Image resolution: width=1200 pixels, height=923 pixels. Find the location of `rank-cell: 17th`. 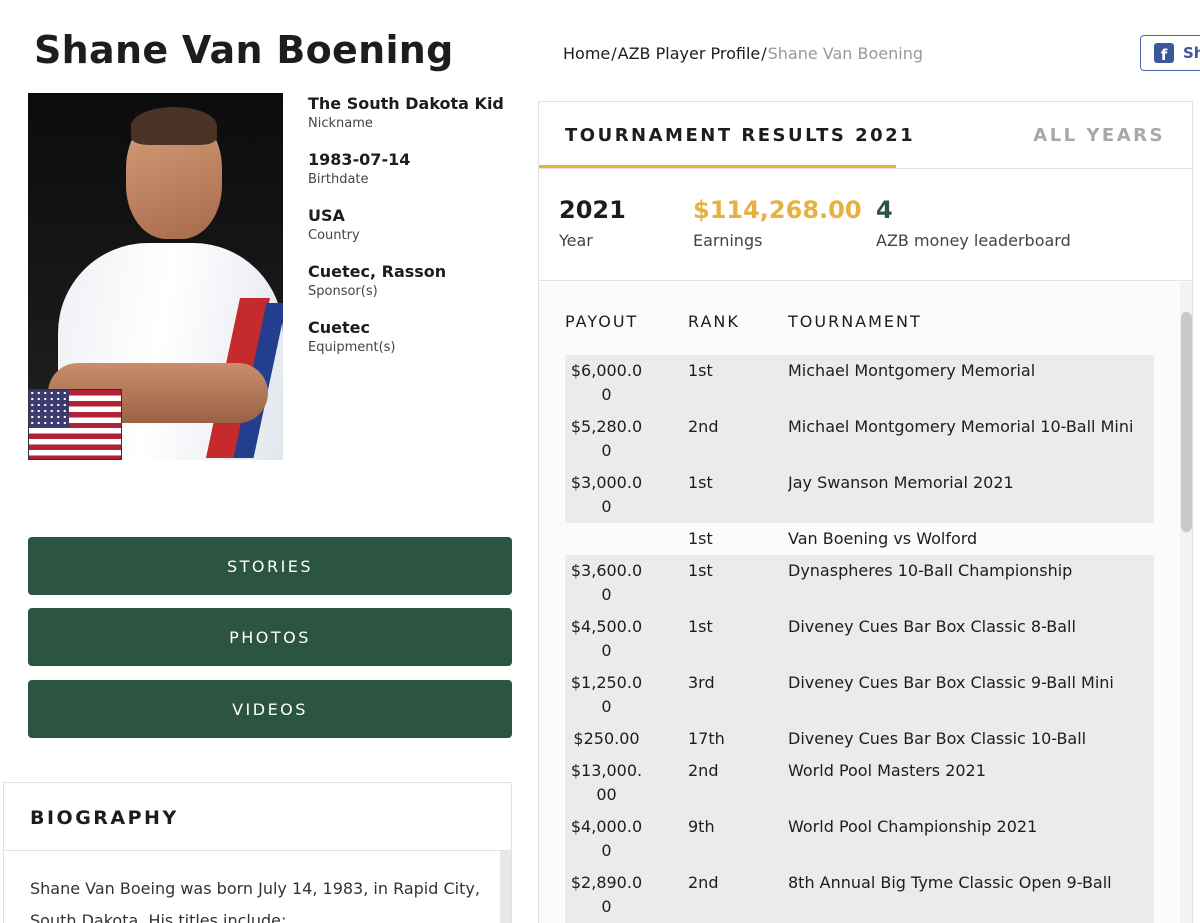

rank-cell: 17th is located at coordinates (706, 738).